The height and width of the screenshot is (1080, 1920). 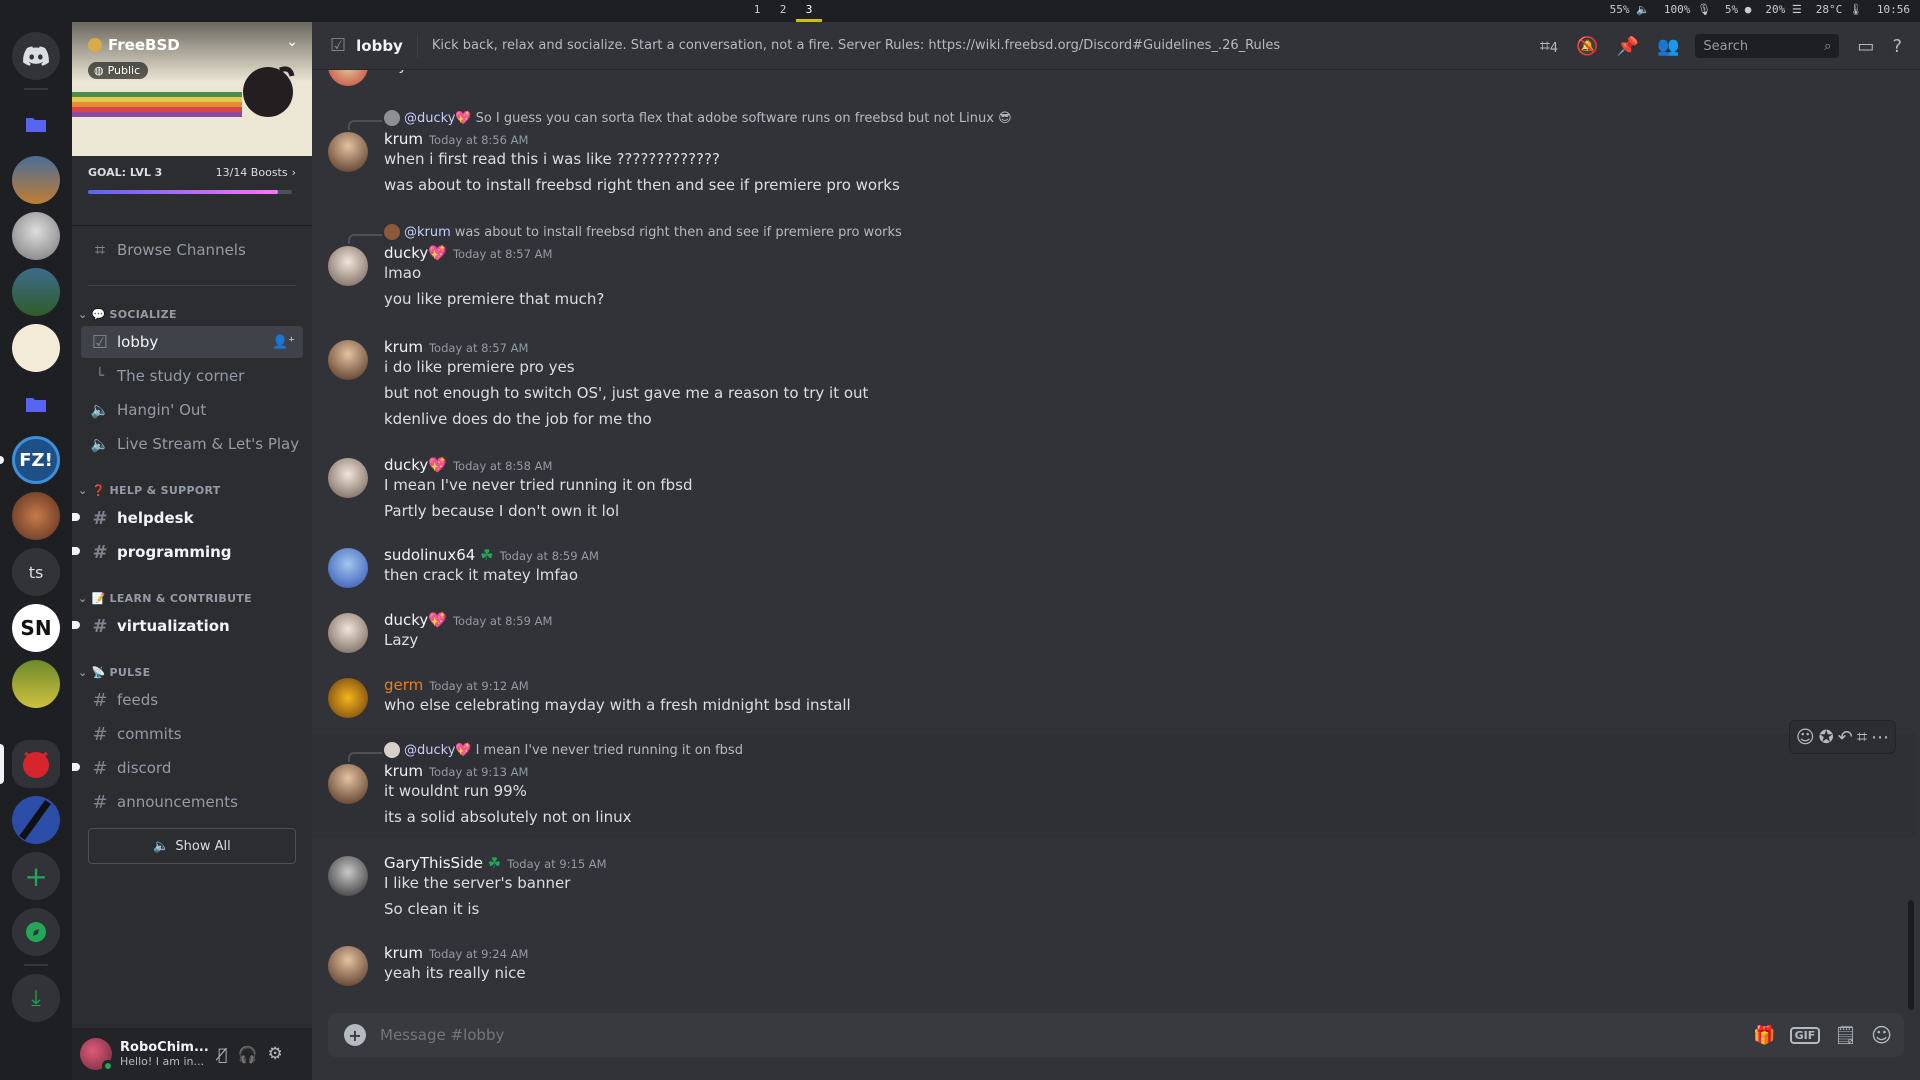 I want to click on headphones-icon: 🎧, so click(x=248, y=1054).